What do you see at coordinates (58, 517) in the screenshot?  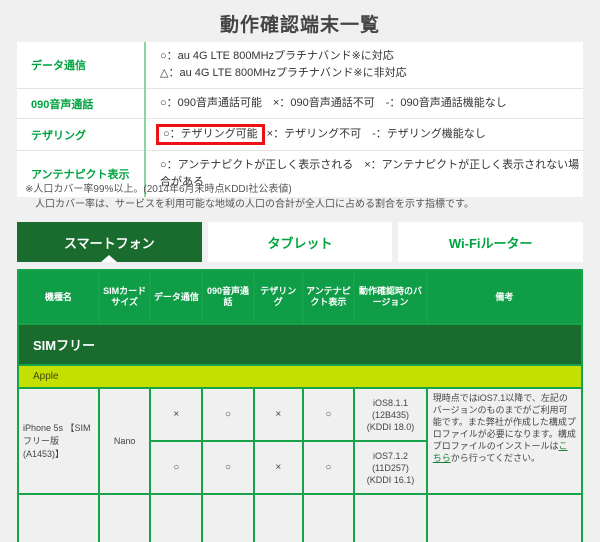 I see `cell-model` at bounding box center [58, 517].